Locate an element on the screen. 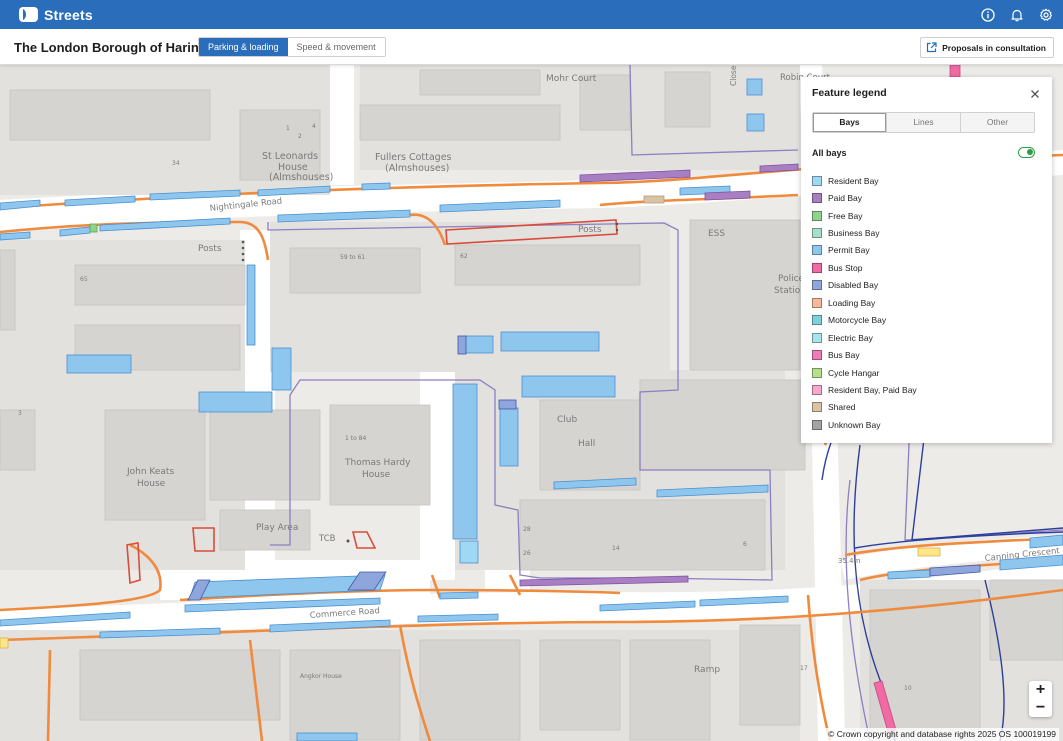 This screenshot has width=1063, height=741. label-num-28: 28 is located at coordinates (527, 529).